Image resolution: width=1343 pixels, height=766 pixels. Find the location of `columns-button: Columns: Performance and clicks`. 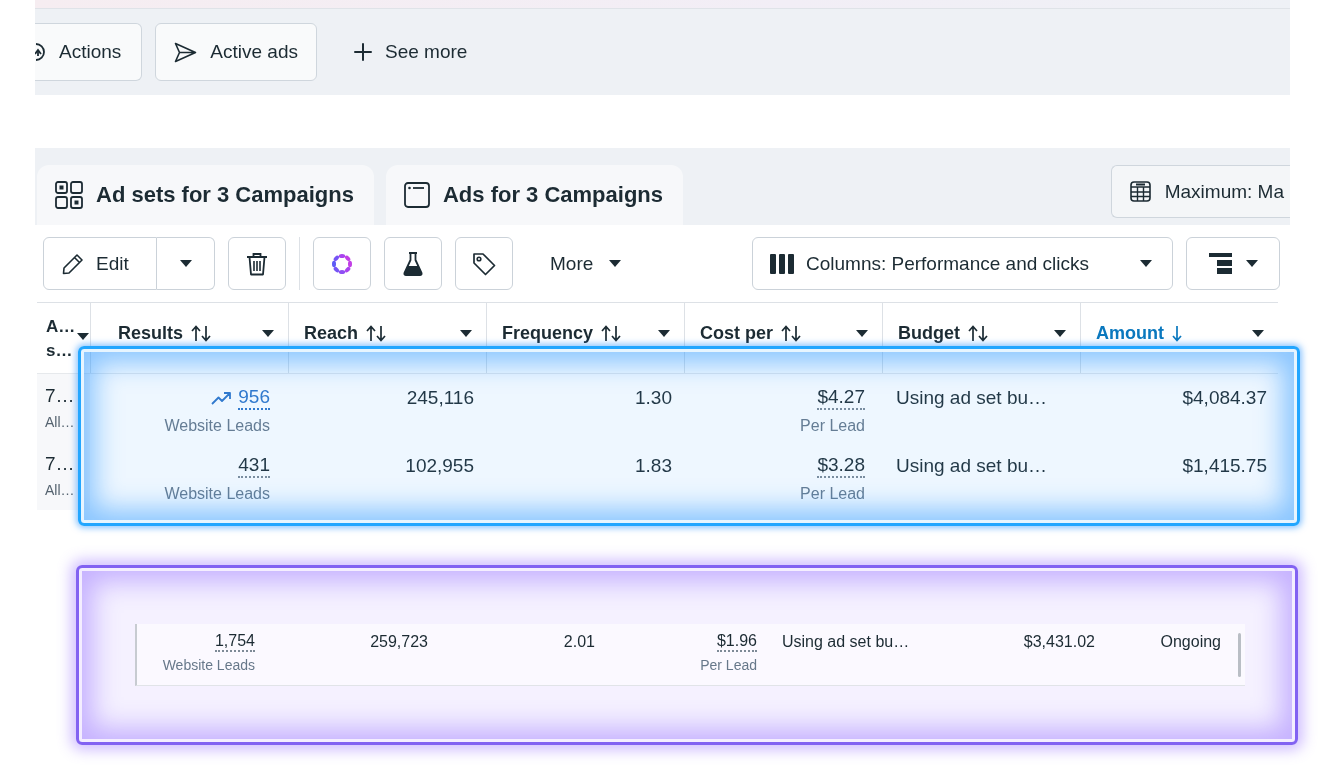

columns-button: Columns: Performance and clicks is located at coordinates (962, 263).